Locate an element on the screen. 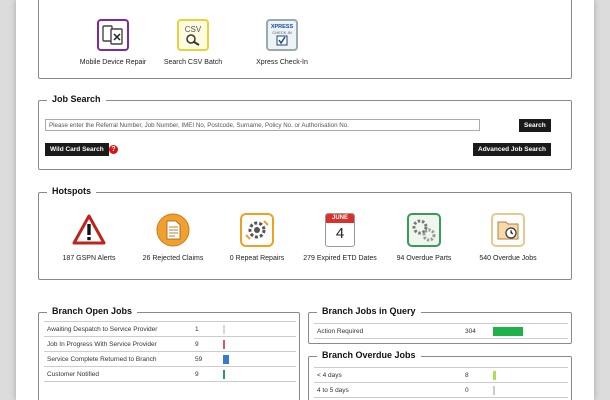 Image resolution: width=610 pixels, height=400 pixels. hotspot-label: 94 Overdue Parts is located at coordinates (424, 258).